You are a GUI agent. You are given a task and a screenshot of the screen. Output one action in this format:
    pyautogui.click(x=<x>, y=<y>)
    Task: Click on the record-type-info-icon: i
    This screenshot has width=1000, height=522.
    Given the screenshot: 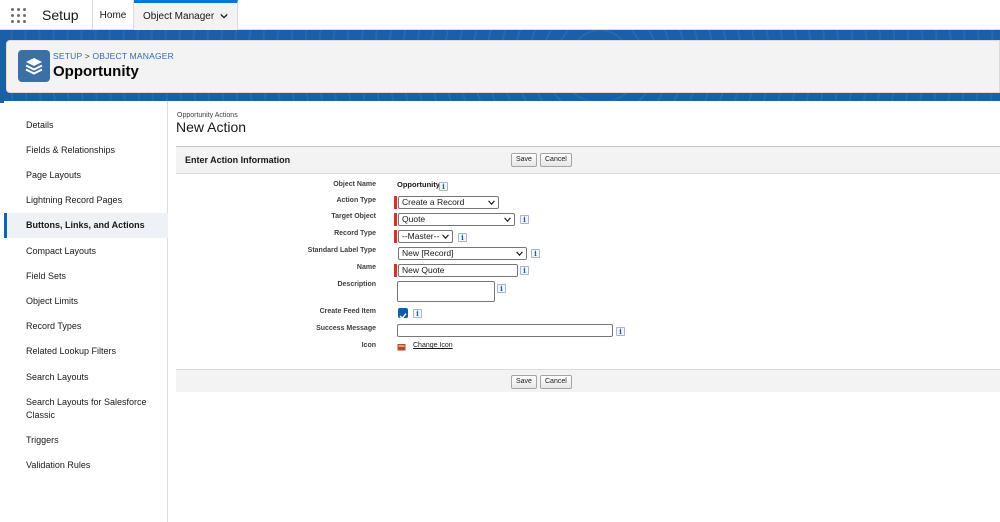 What is the action you would take?
    pyautogui.click(x=462, y=237)
    